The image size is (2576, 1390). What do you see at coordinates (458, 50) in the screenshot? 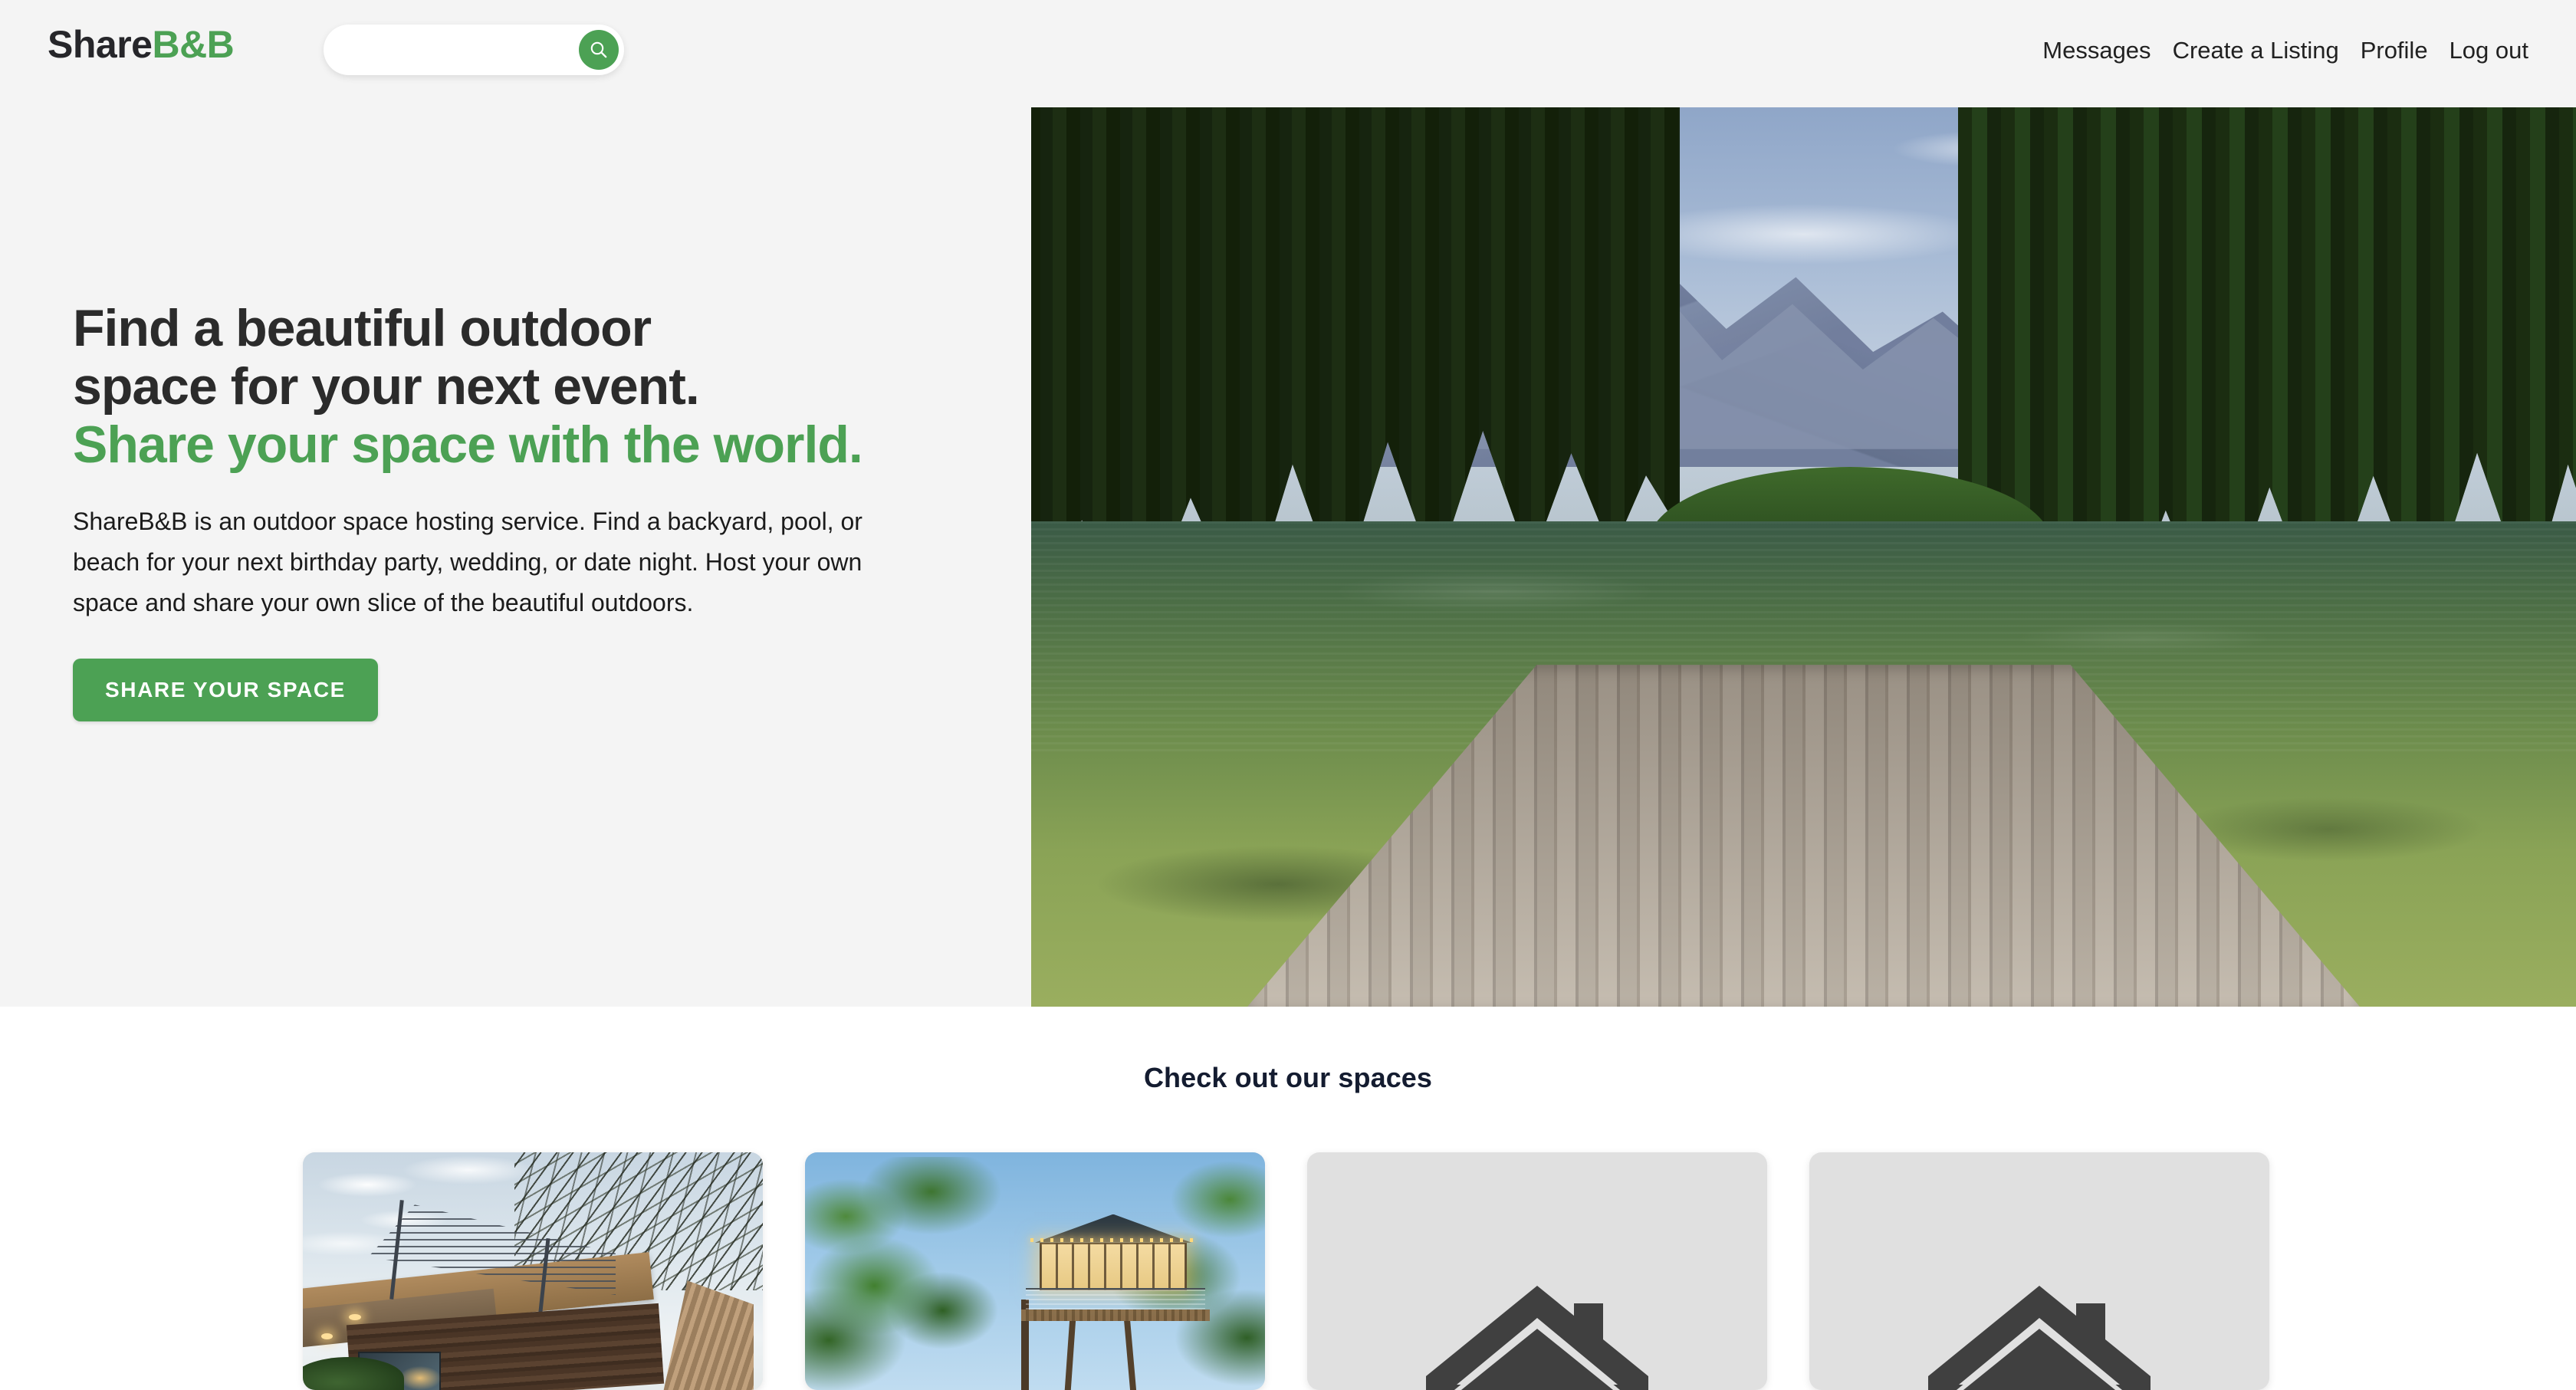
I see `search-input` at bounding box center [458, 50].